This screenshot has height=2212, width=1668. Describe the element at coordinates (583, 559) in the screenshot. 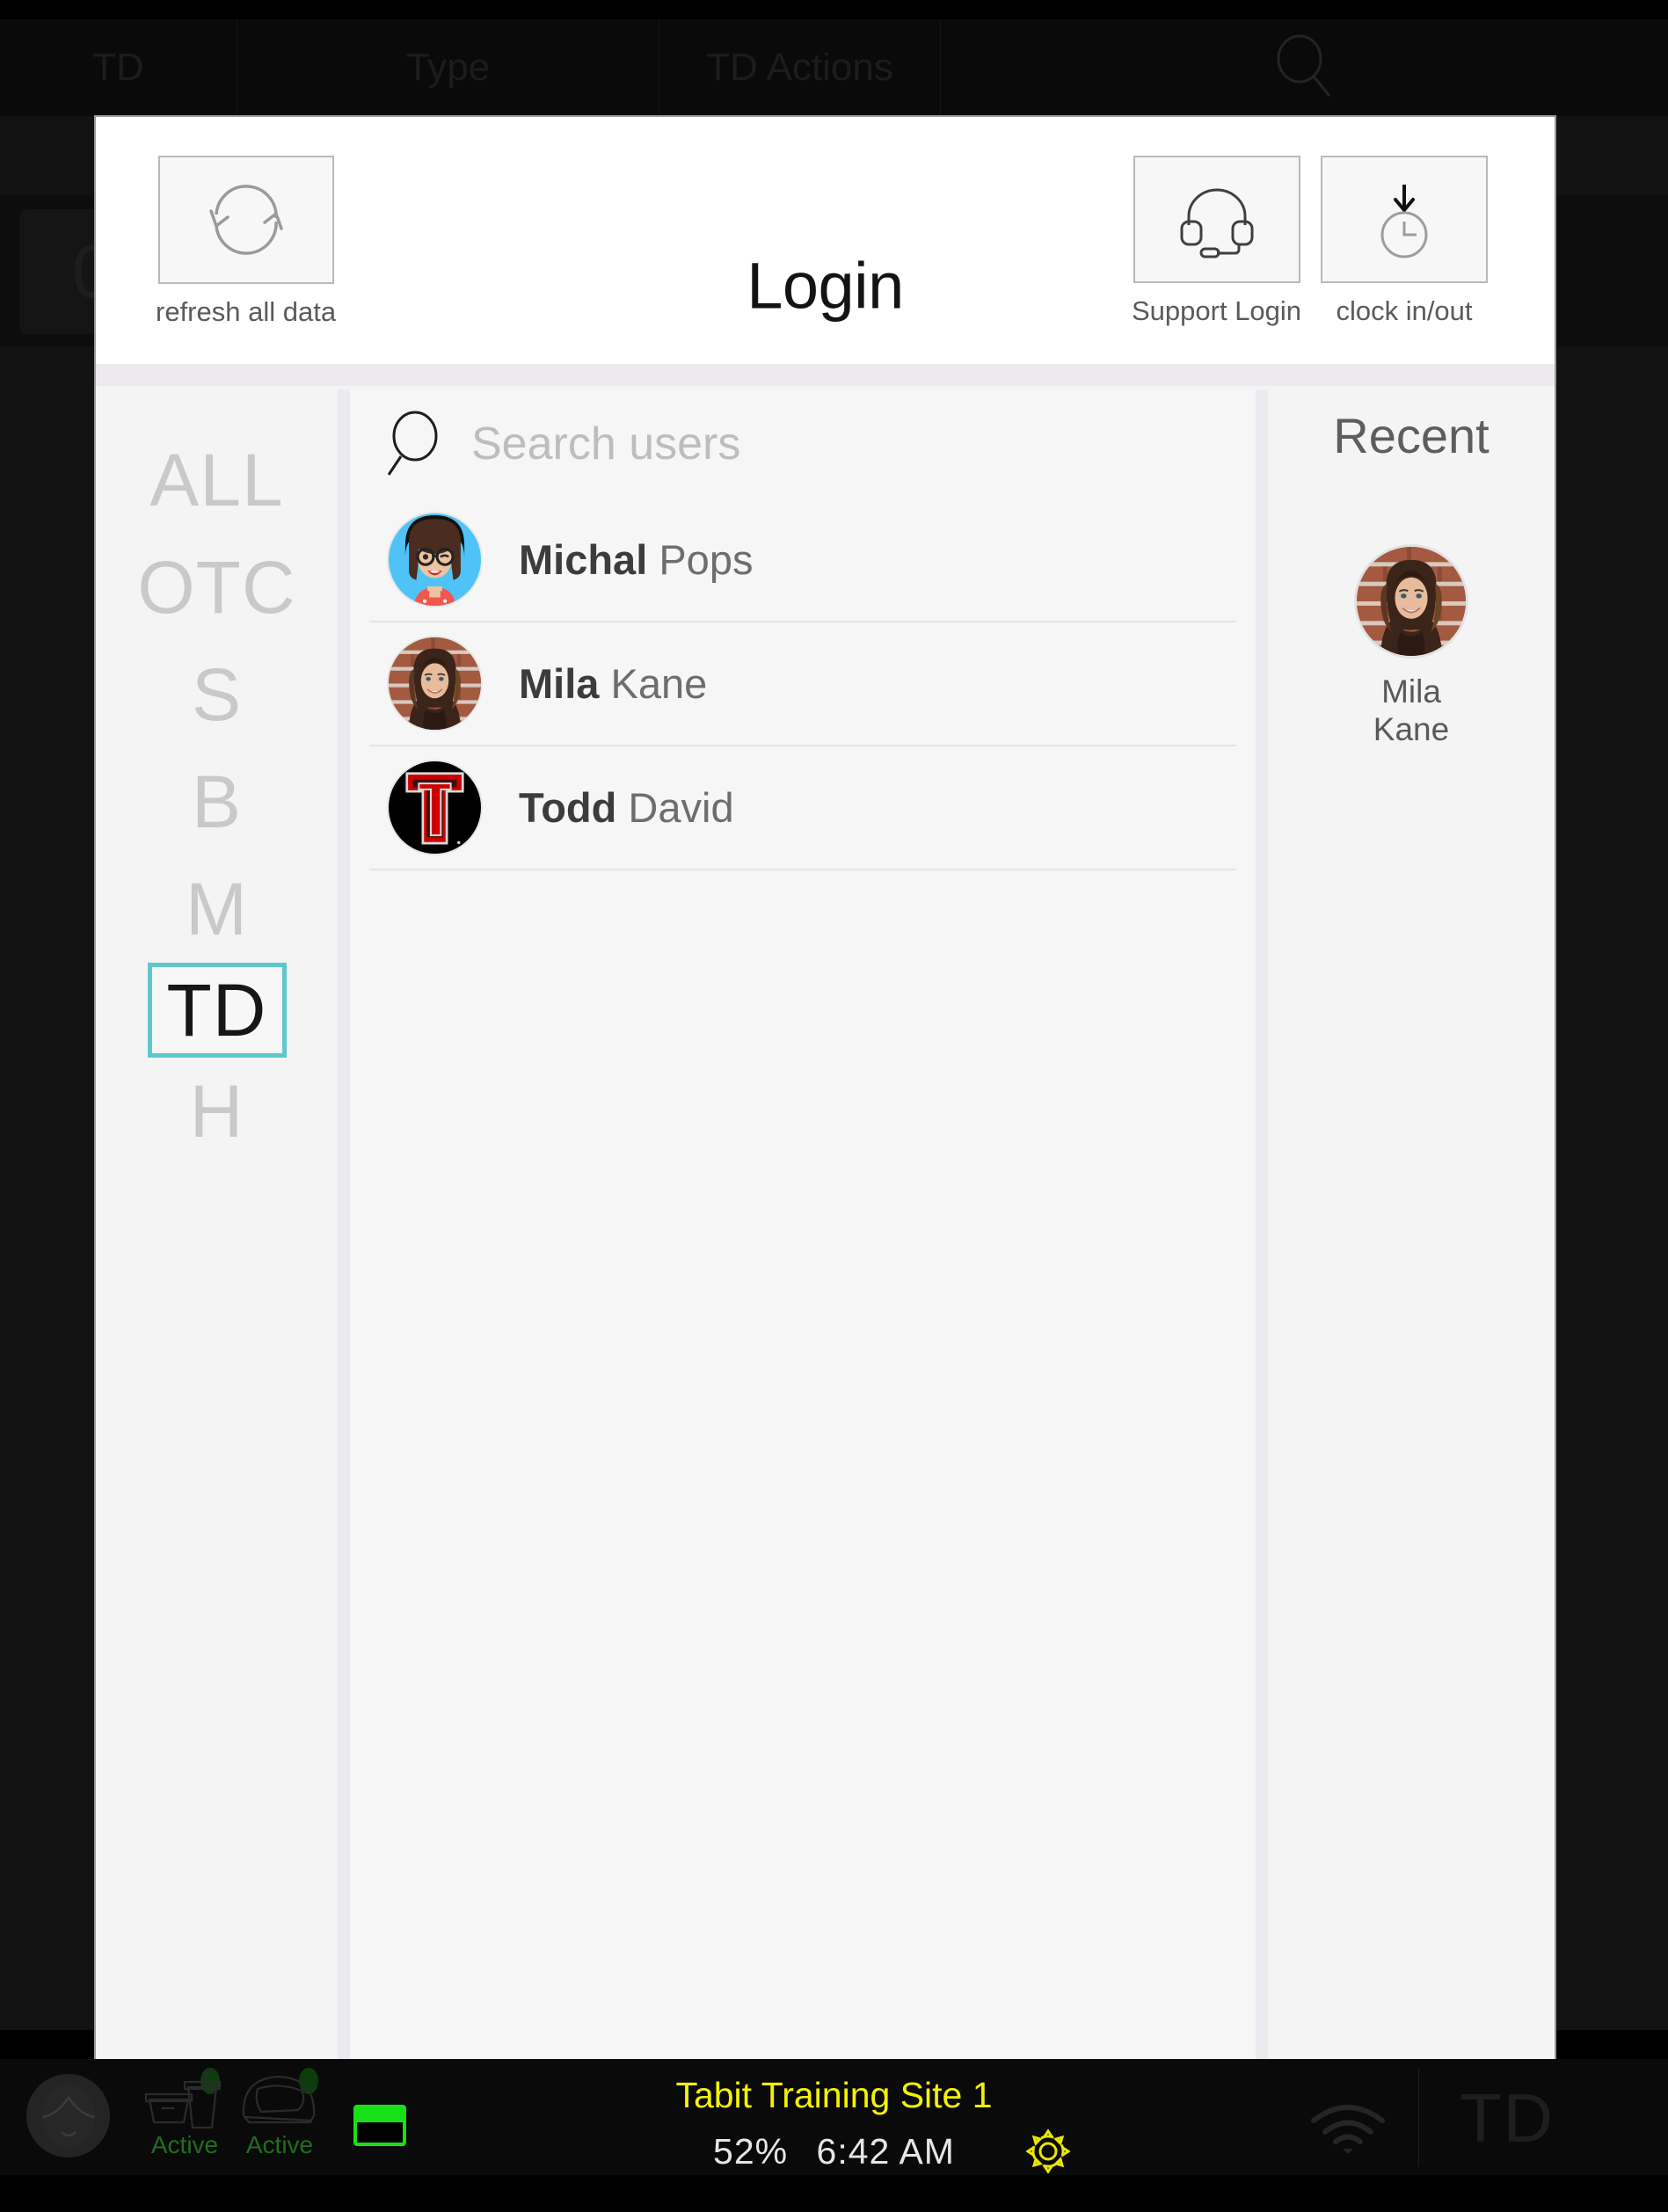

I see `user-first-name: Michal` at that location.